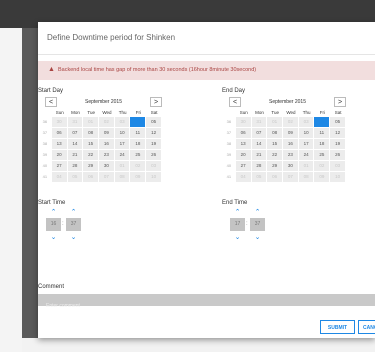  What do you see at coordinates (103, 102) in the screenshot?
I see `start-month-title: September 2015` at bounding box center [103, 102].